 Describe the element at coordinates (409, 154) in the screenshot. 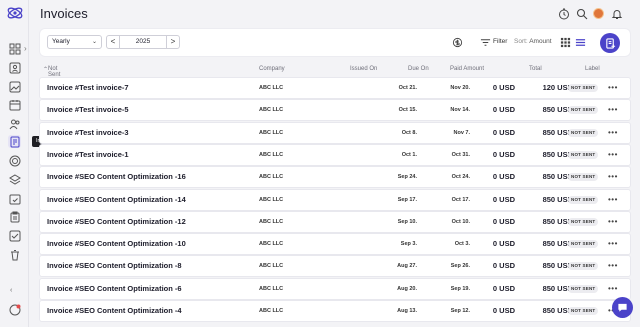

I see `invoice-issued: Oct 1.` at that location.